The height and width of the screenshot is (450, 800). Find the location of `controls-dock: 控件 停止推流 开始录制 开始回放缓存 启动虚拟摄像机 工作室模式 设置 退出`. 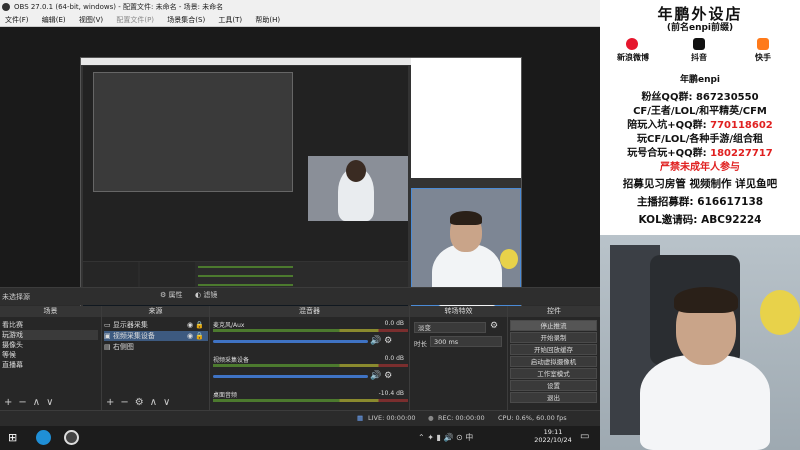

controls-dock: 控件 停止推流 开始录制 开始回放缓存 启动虚拟摄像机 工作室模式 设置 退出 is located at coordinates (554, 358).